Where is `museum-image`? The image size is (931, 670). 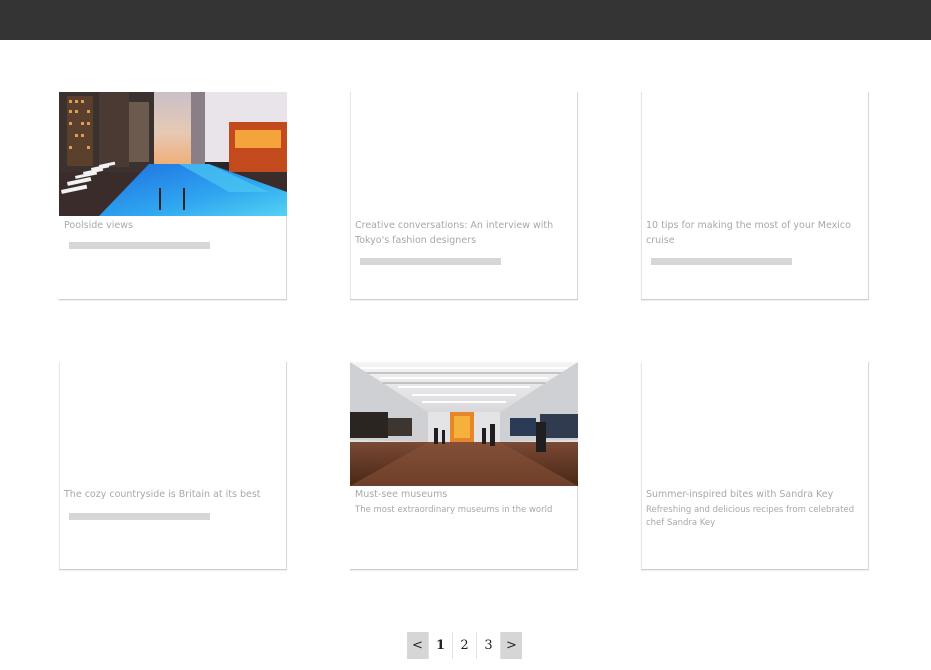
museum-image is located at coordinates (464, 424).